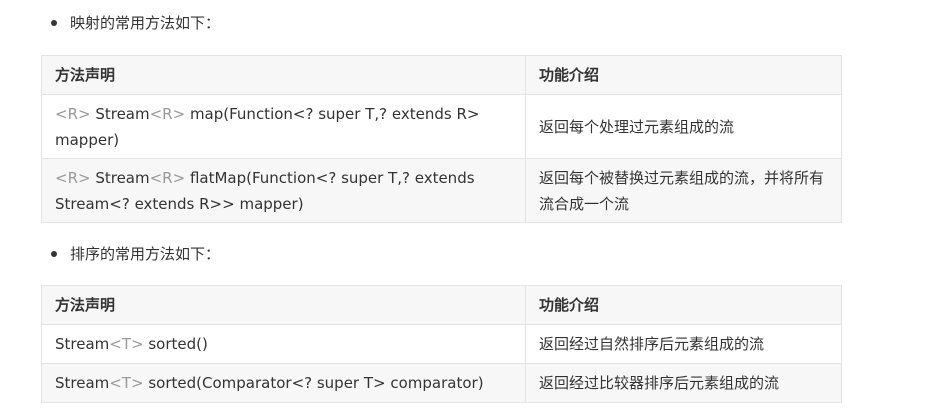 This screenshot has width=943, height=415. I want to click on bullet-text: 排序的常用方法如下：, so click(145, 254).